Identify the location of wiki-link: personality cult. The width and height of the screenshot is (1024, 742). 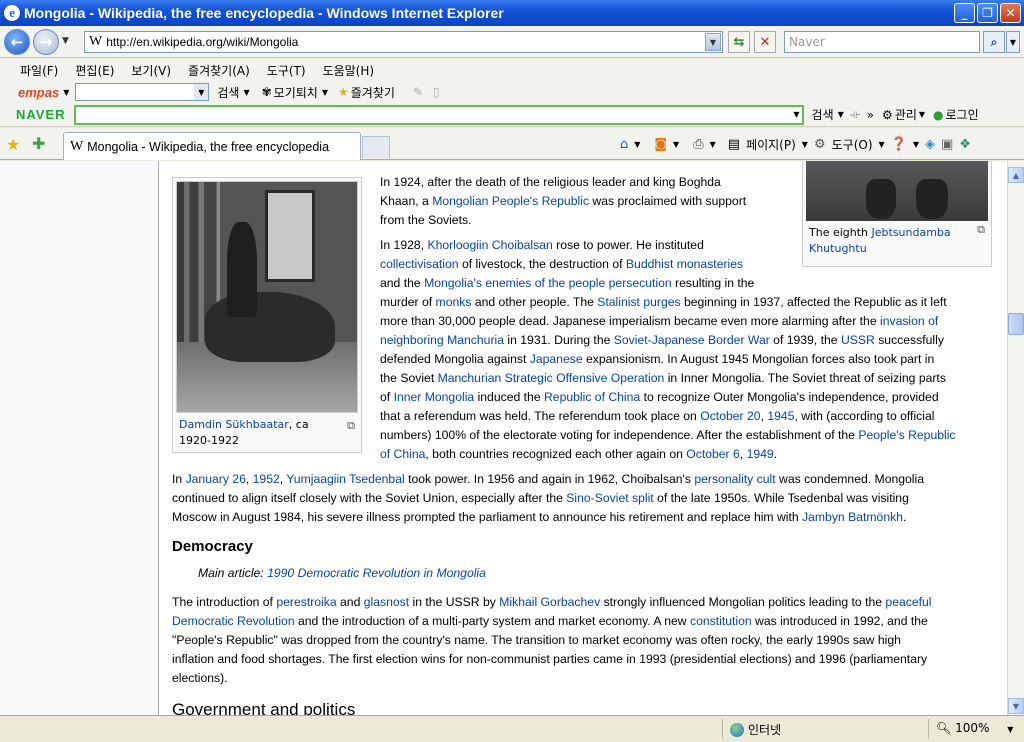
(734, 479).